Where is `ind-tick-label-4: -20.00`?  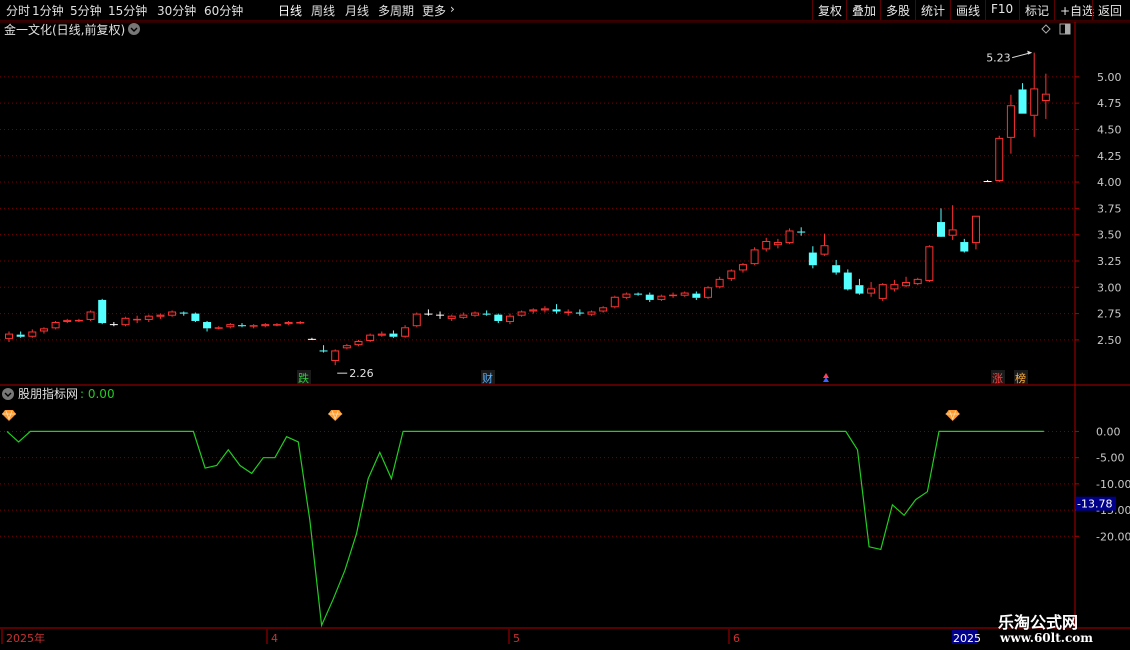
ind-tick-label-4: -20.00 is located at coordinates (1113, 536).